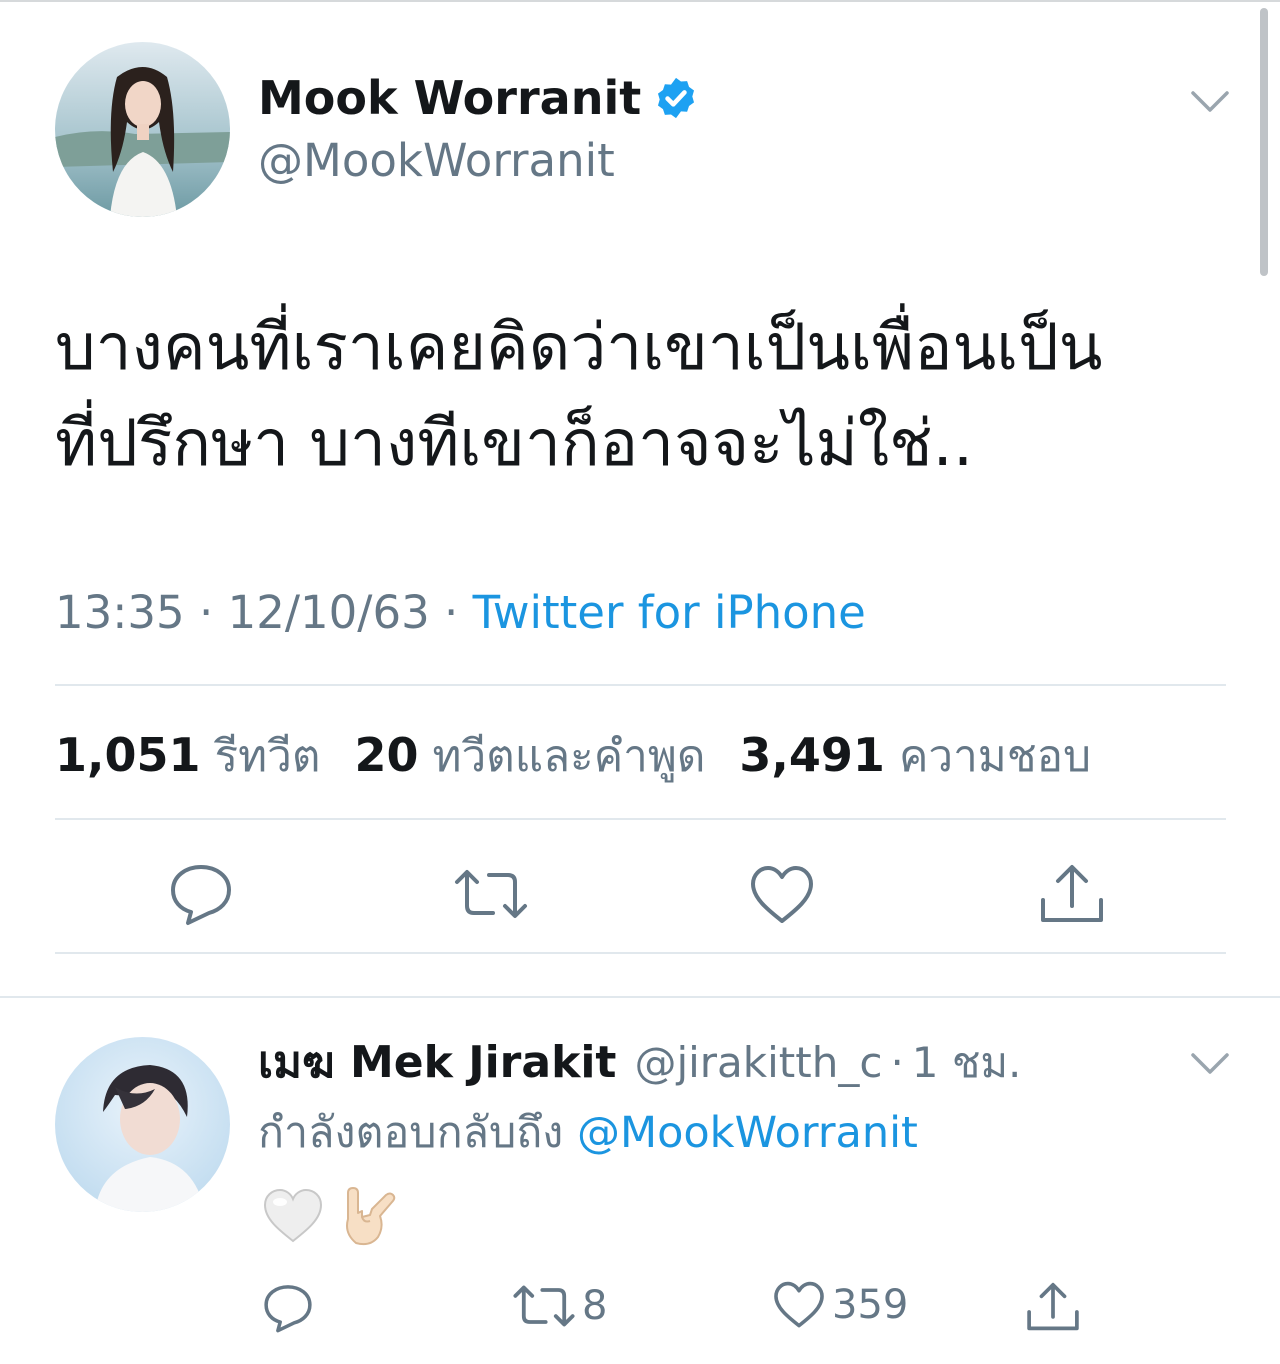 Image resolution: width=1280 pixels, height=1364 pixels. I want to click on like-button, so click(782, 895).